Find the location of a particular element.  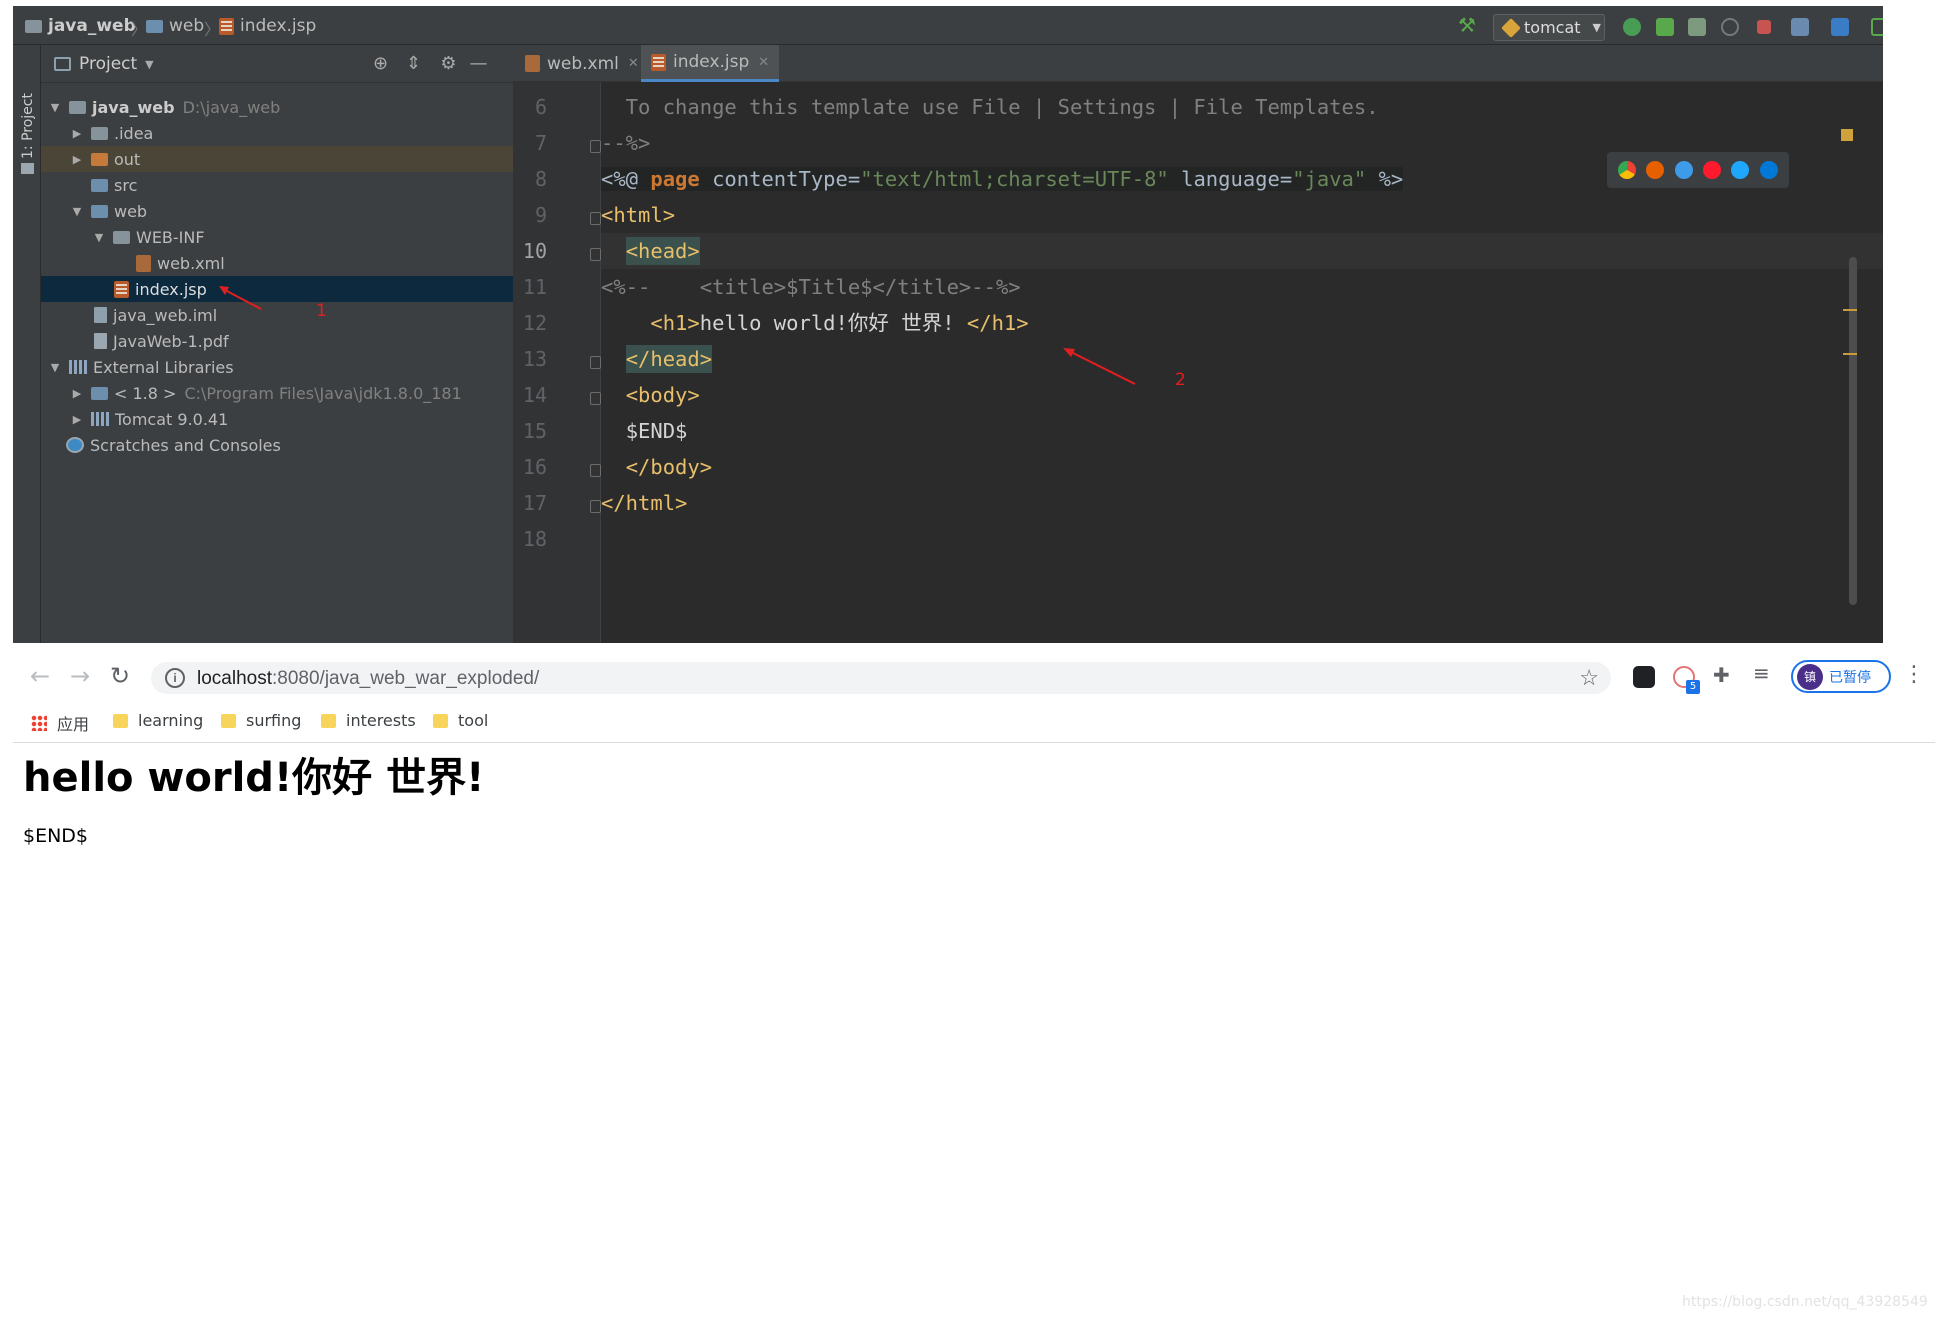

chrome-icon is located at coordinates (1627, 170).